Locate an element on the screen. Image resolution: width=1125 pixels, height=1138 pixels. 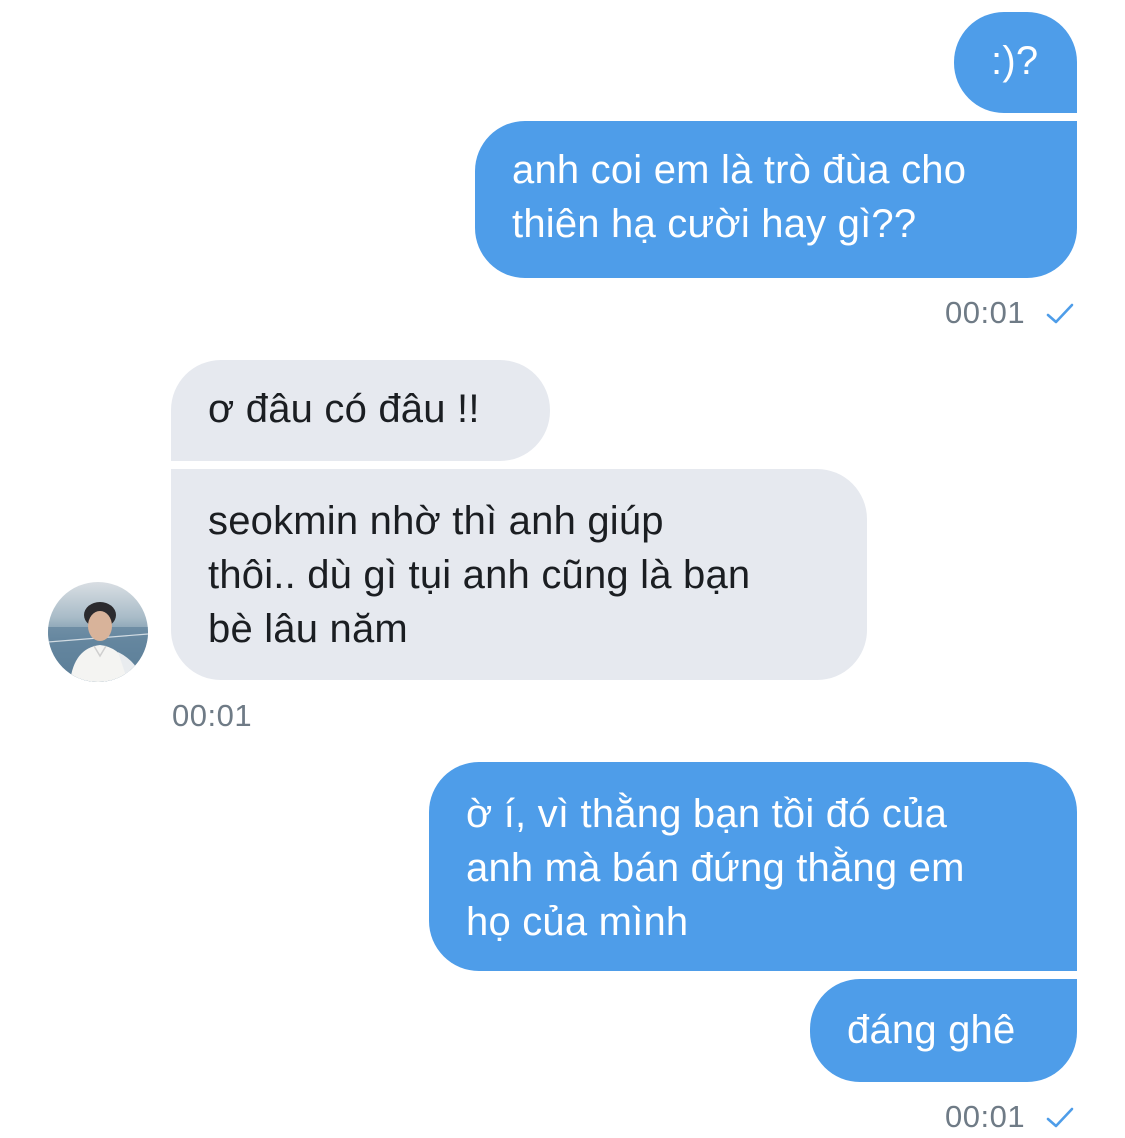
avatar-photo is located at coordinates (98, 632).